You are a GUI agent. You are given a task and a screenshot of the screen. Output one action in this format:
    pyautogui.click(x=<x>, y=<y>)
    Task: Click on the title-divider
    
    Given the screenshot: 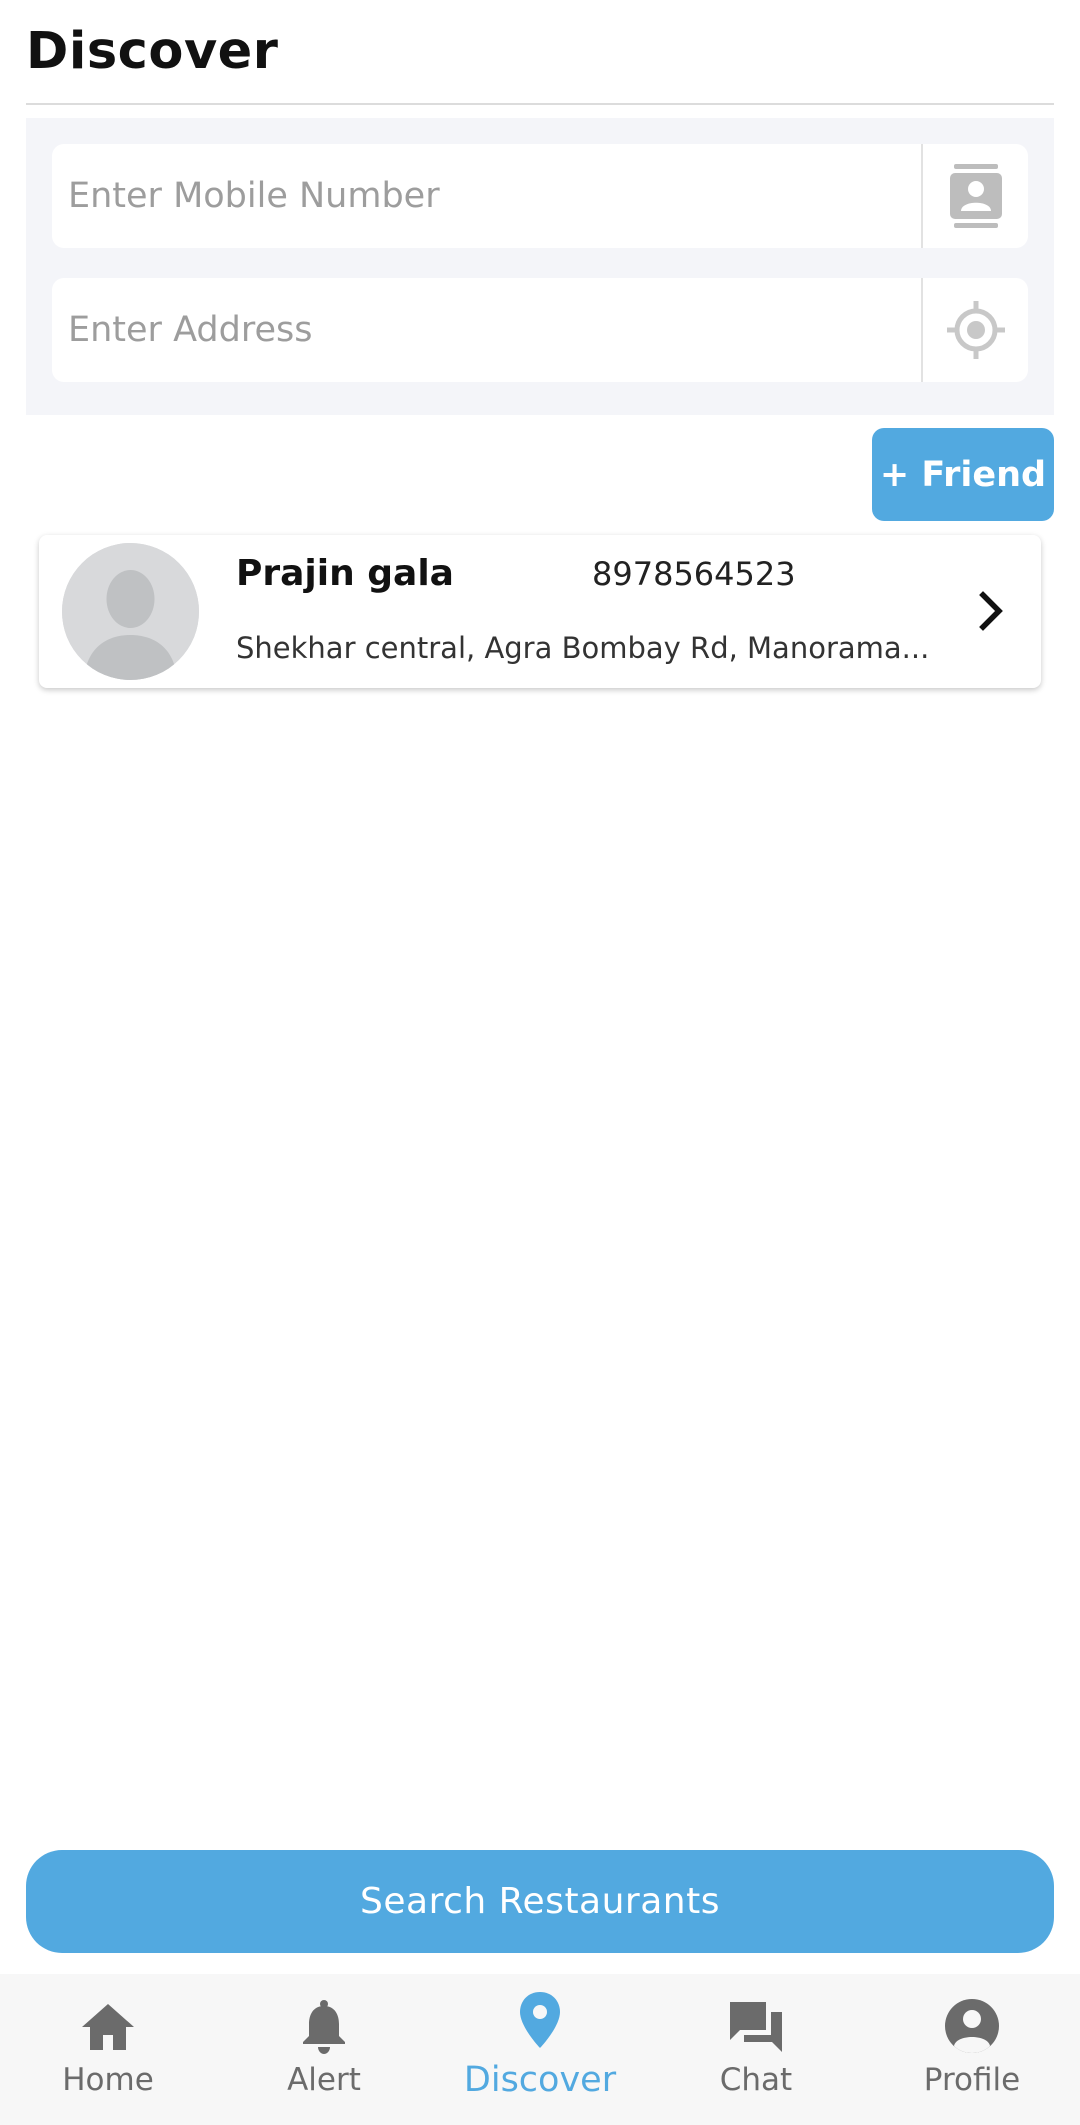 What is the action you would take?
    pyautogui.click(x=540, y=104)
    